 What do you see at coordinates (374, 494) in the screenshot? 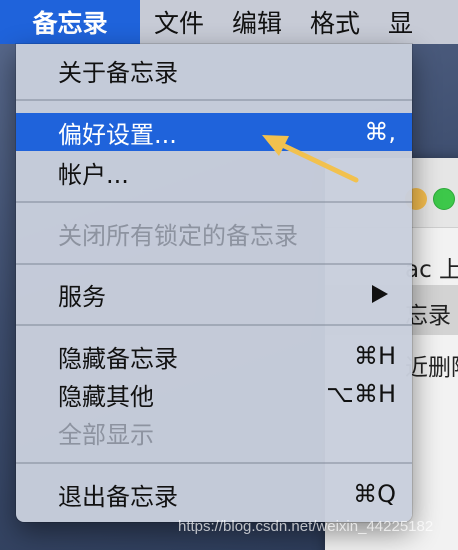
I see `menu-item-shortcut: ⌘Q` at bounding box center [374, 494].